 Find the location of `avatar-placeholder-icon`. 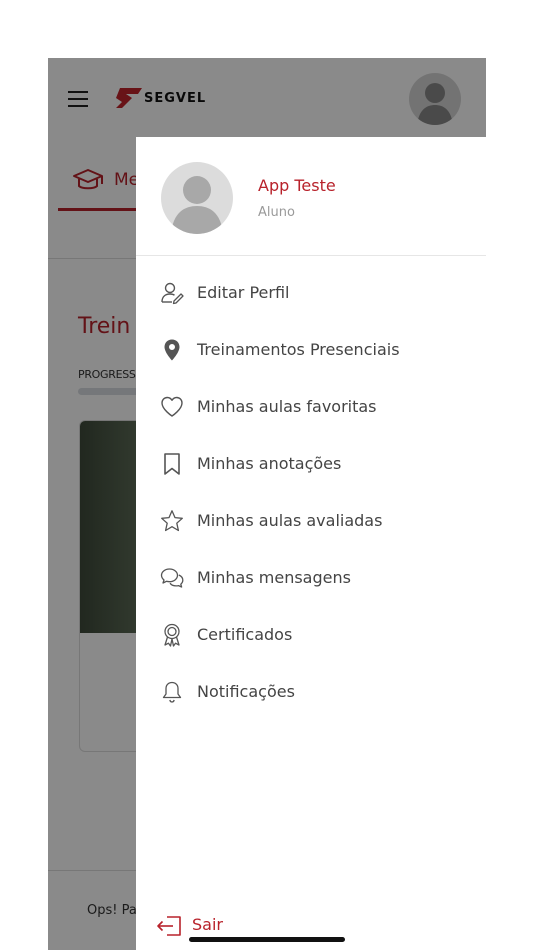

avatar-placeholder-icon is located at coordinates (197, 205).